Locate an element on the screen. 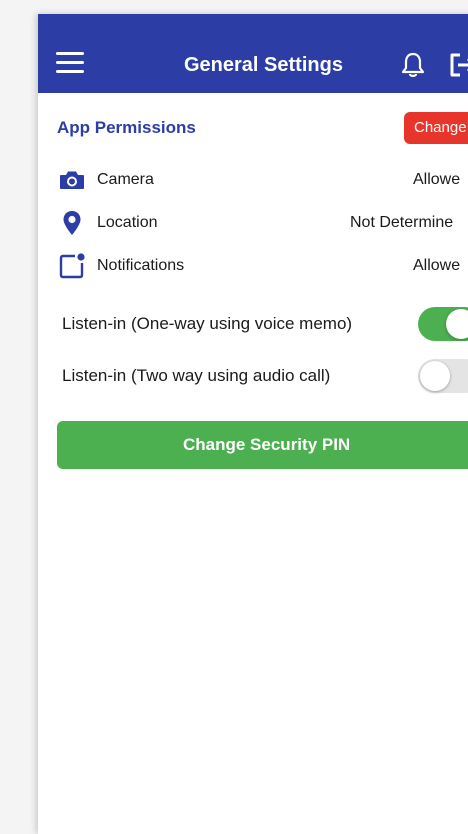 This screenshot has width=468, height=834. permission-row-location: Location Not Determine is located at coordinates (253, 224).